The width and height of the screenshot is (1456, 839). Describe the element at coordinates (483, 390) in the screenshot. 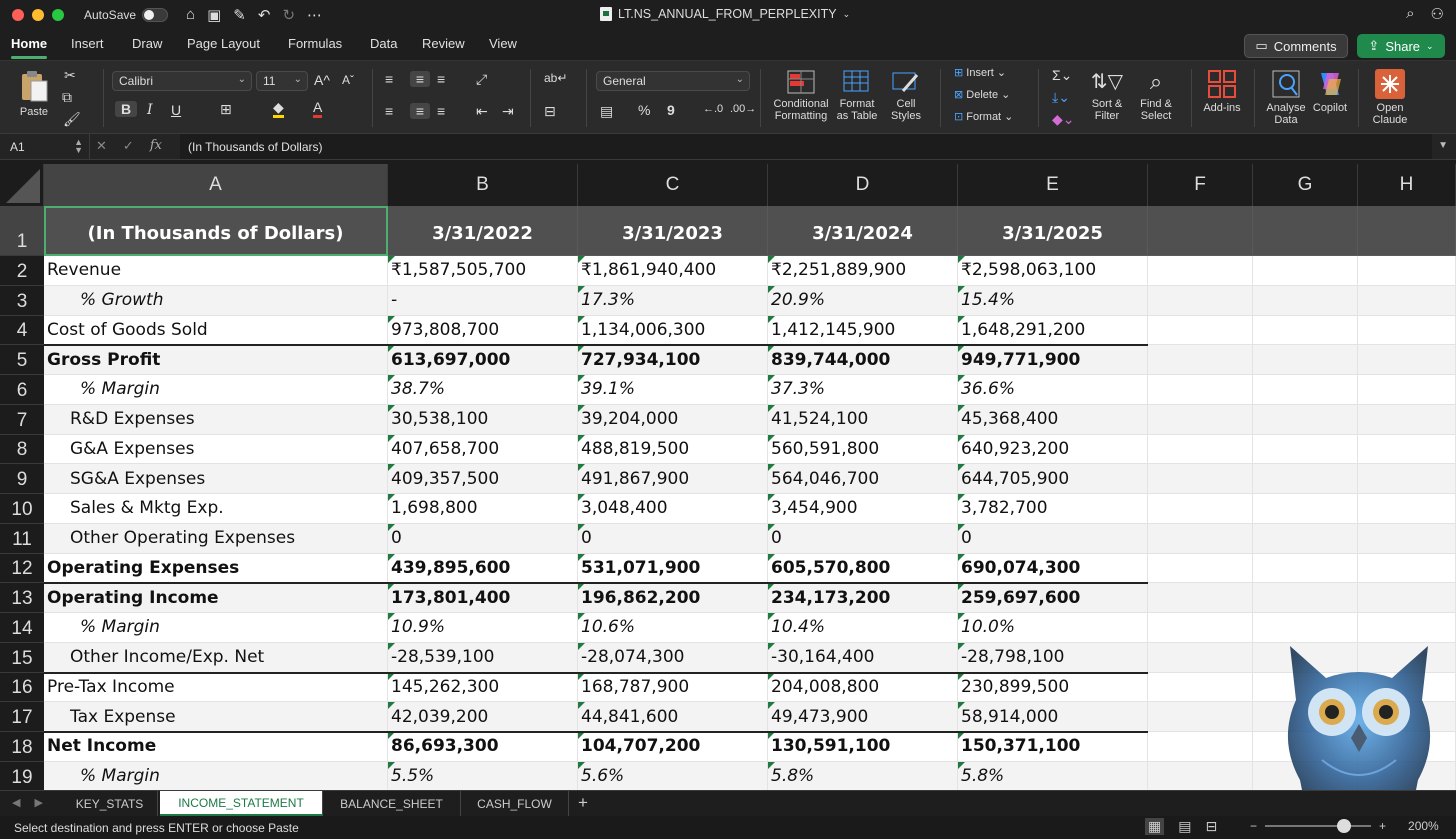

I see `value-cell: 38.7%` at that location.